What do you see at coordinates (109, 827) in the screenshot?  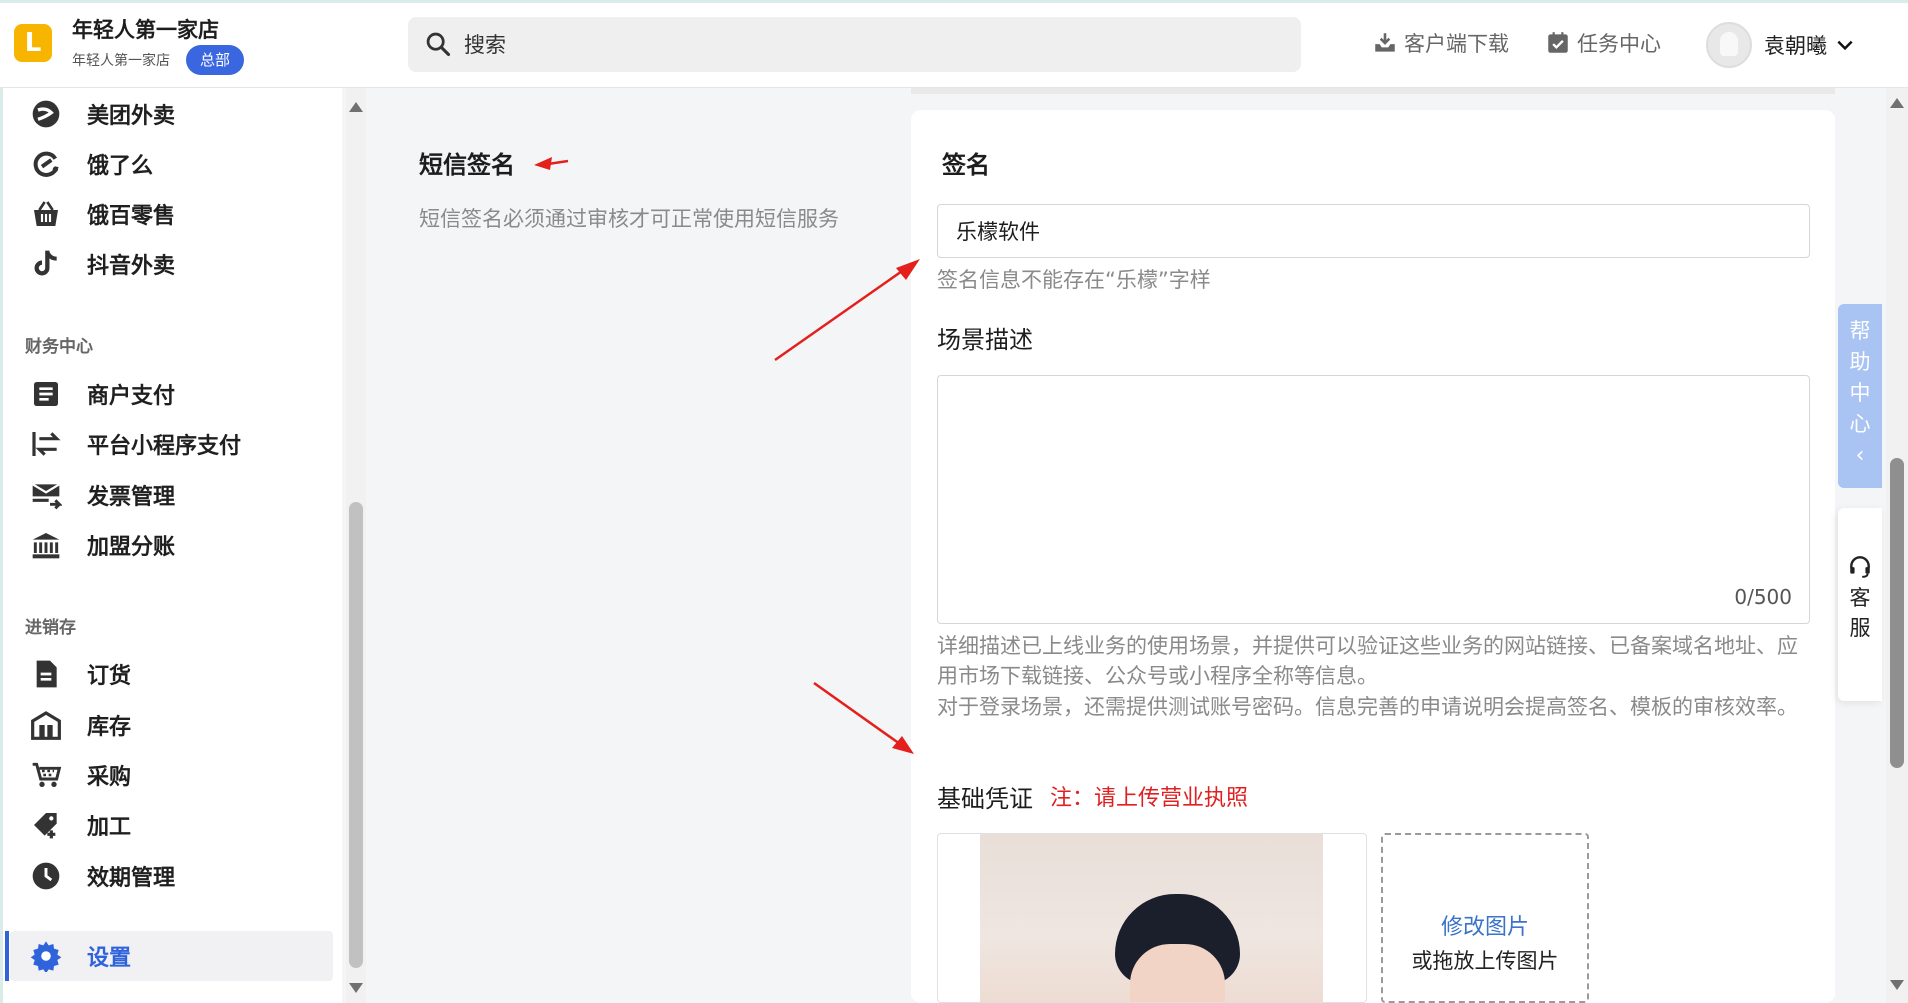 I see `sidebar-item-label: 加工` at bounding box center [109, 827].